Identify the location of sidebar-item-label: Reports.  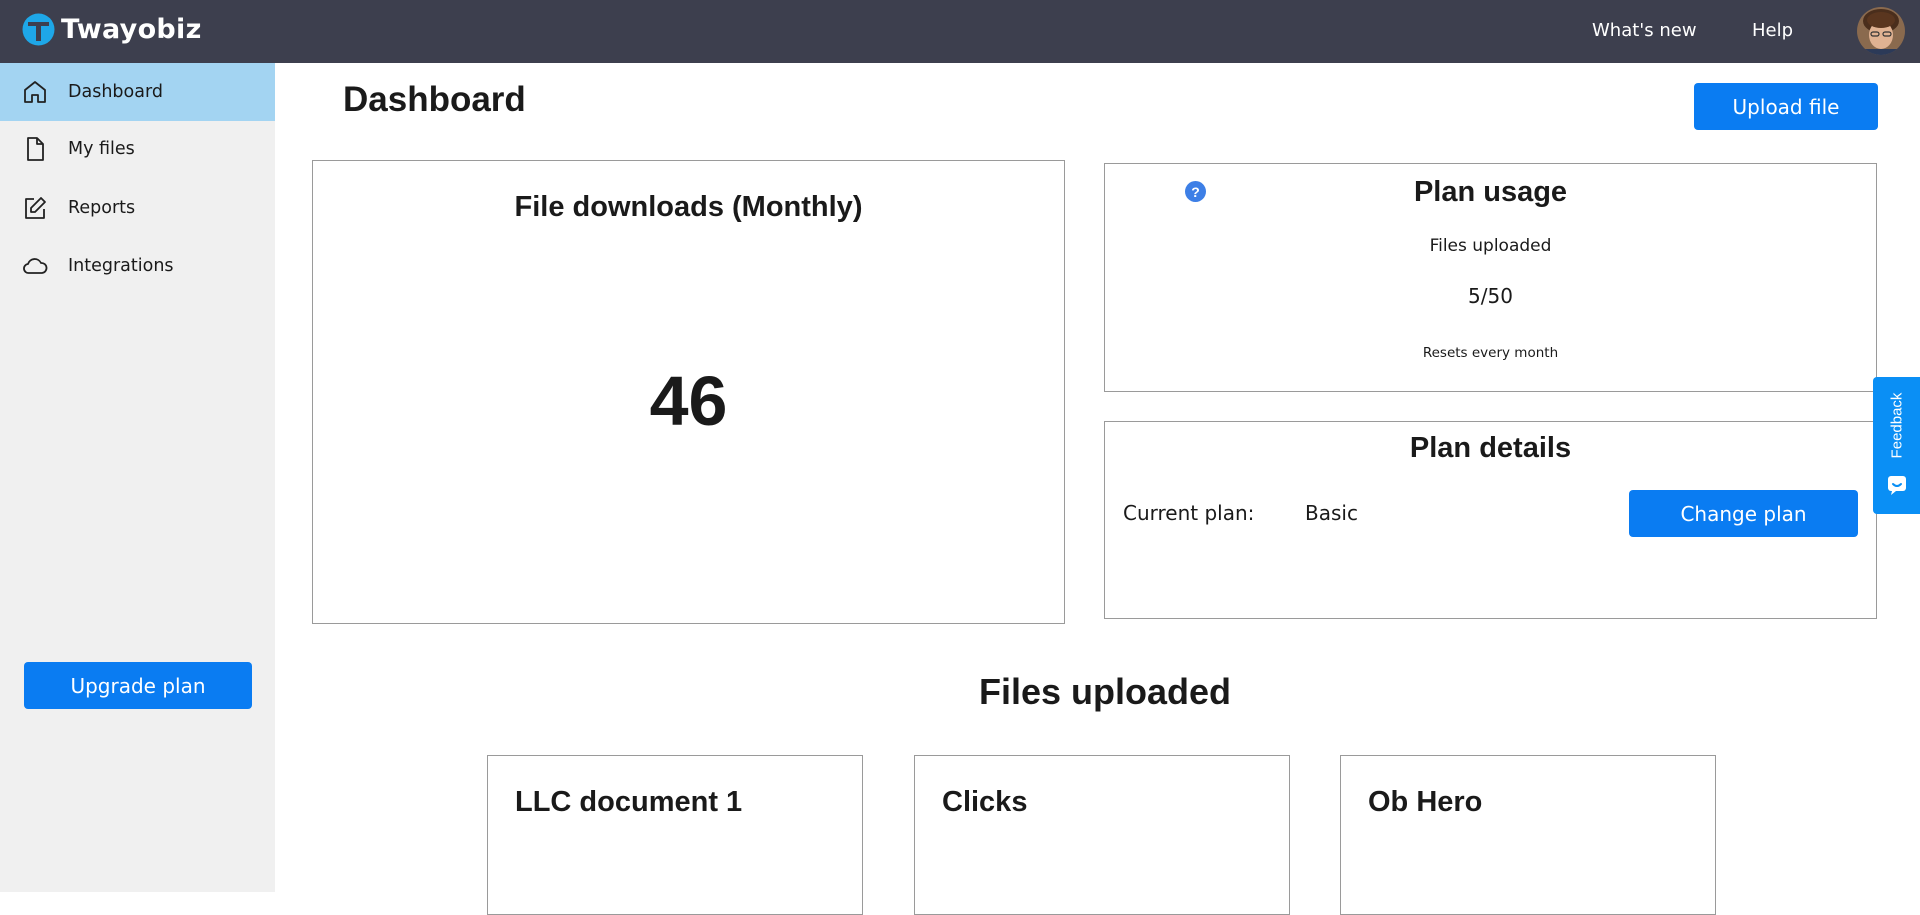
(102, 208).